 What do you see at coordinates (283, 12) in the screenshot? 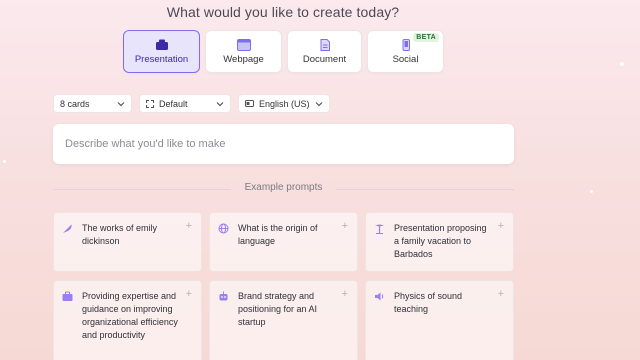
I see `page-heading: What would you like to create today?` at bounding box center [283, 12].